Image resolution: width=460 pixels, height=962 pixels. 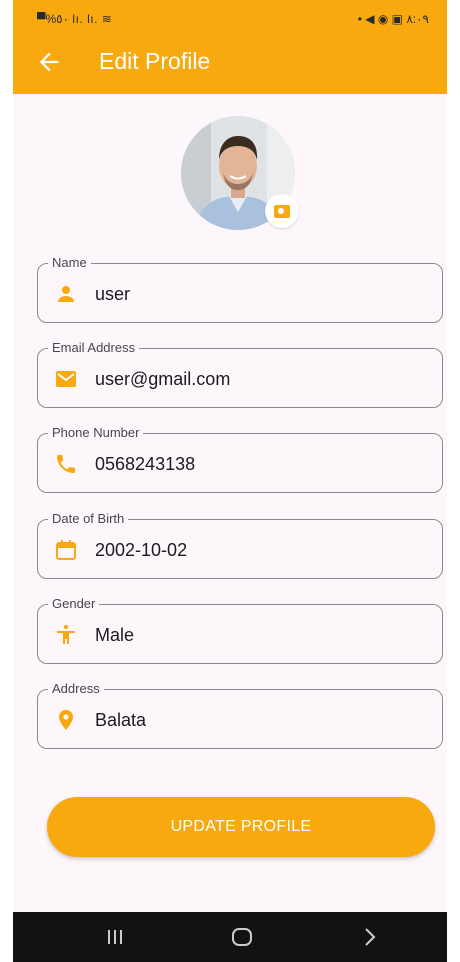 What do you see at coordinates (240, 374) in the screenshot?
I see `email-field: Email Address user@gmail.com` at bounding box center [240, 374].